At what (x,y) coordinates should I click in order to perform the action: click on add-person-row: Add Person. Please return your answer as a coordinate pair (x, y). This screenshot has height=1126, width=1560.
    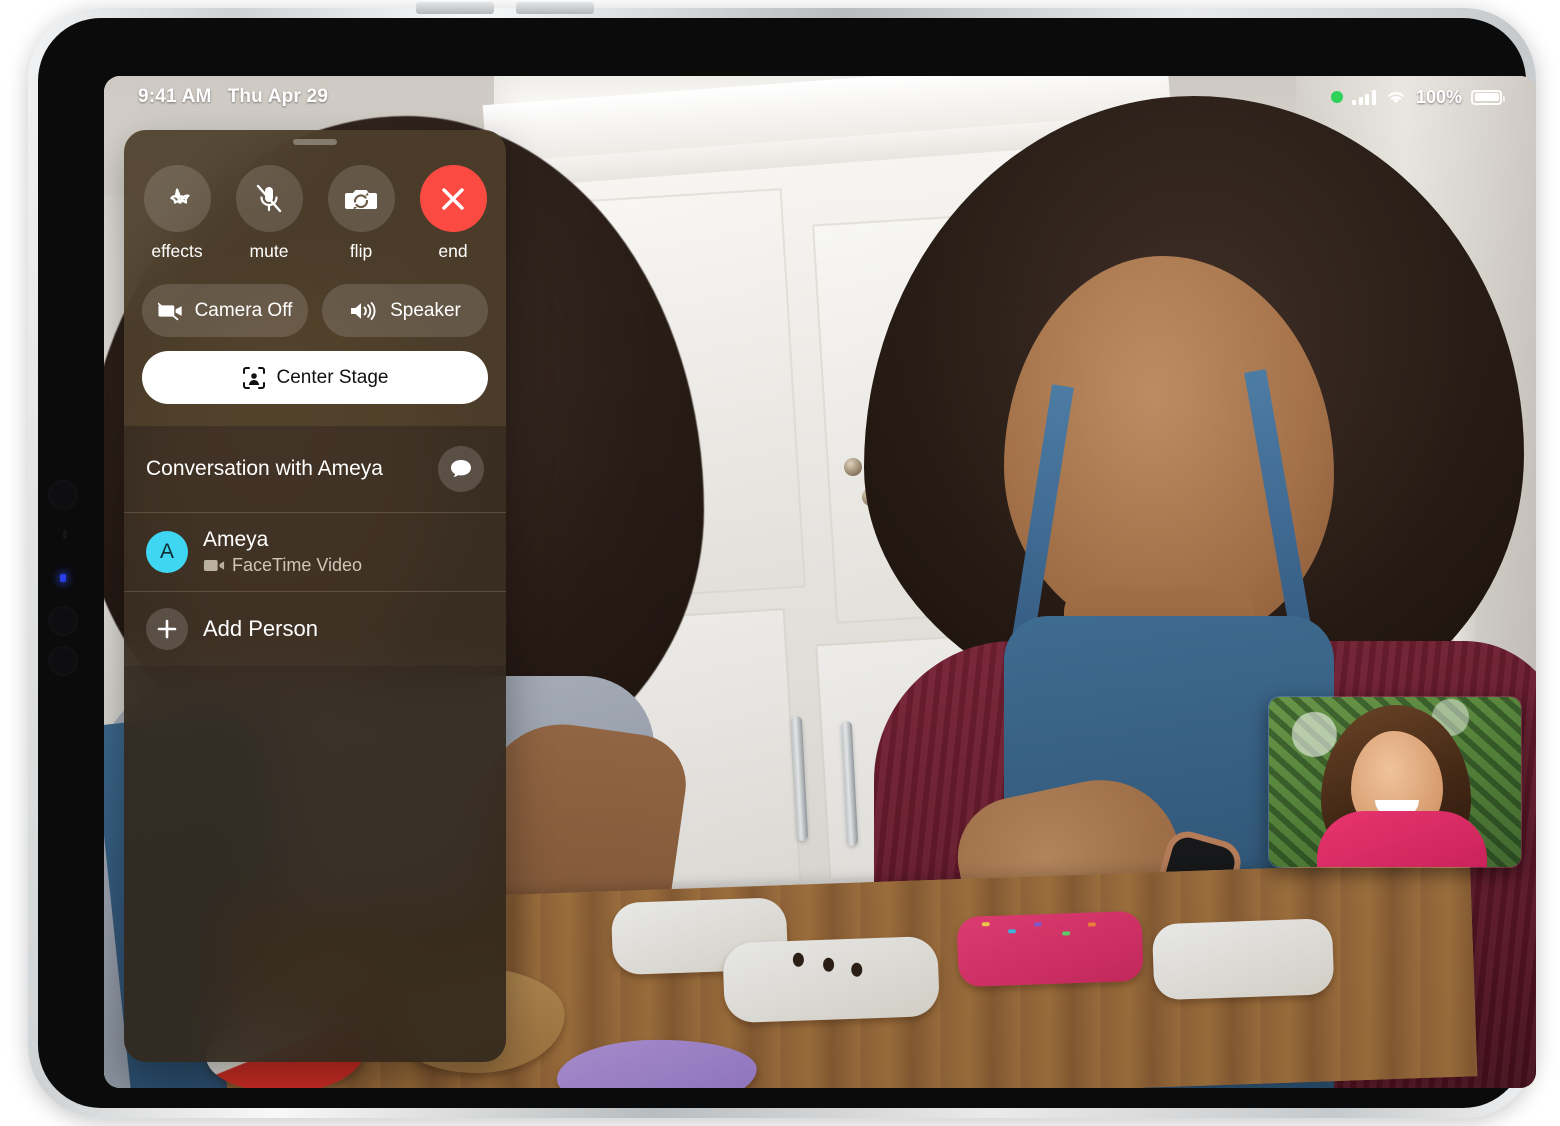
    Looking at the image, I should click on (315, 629).